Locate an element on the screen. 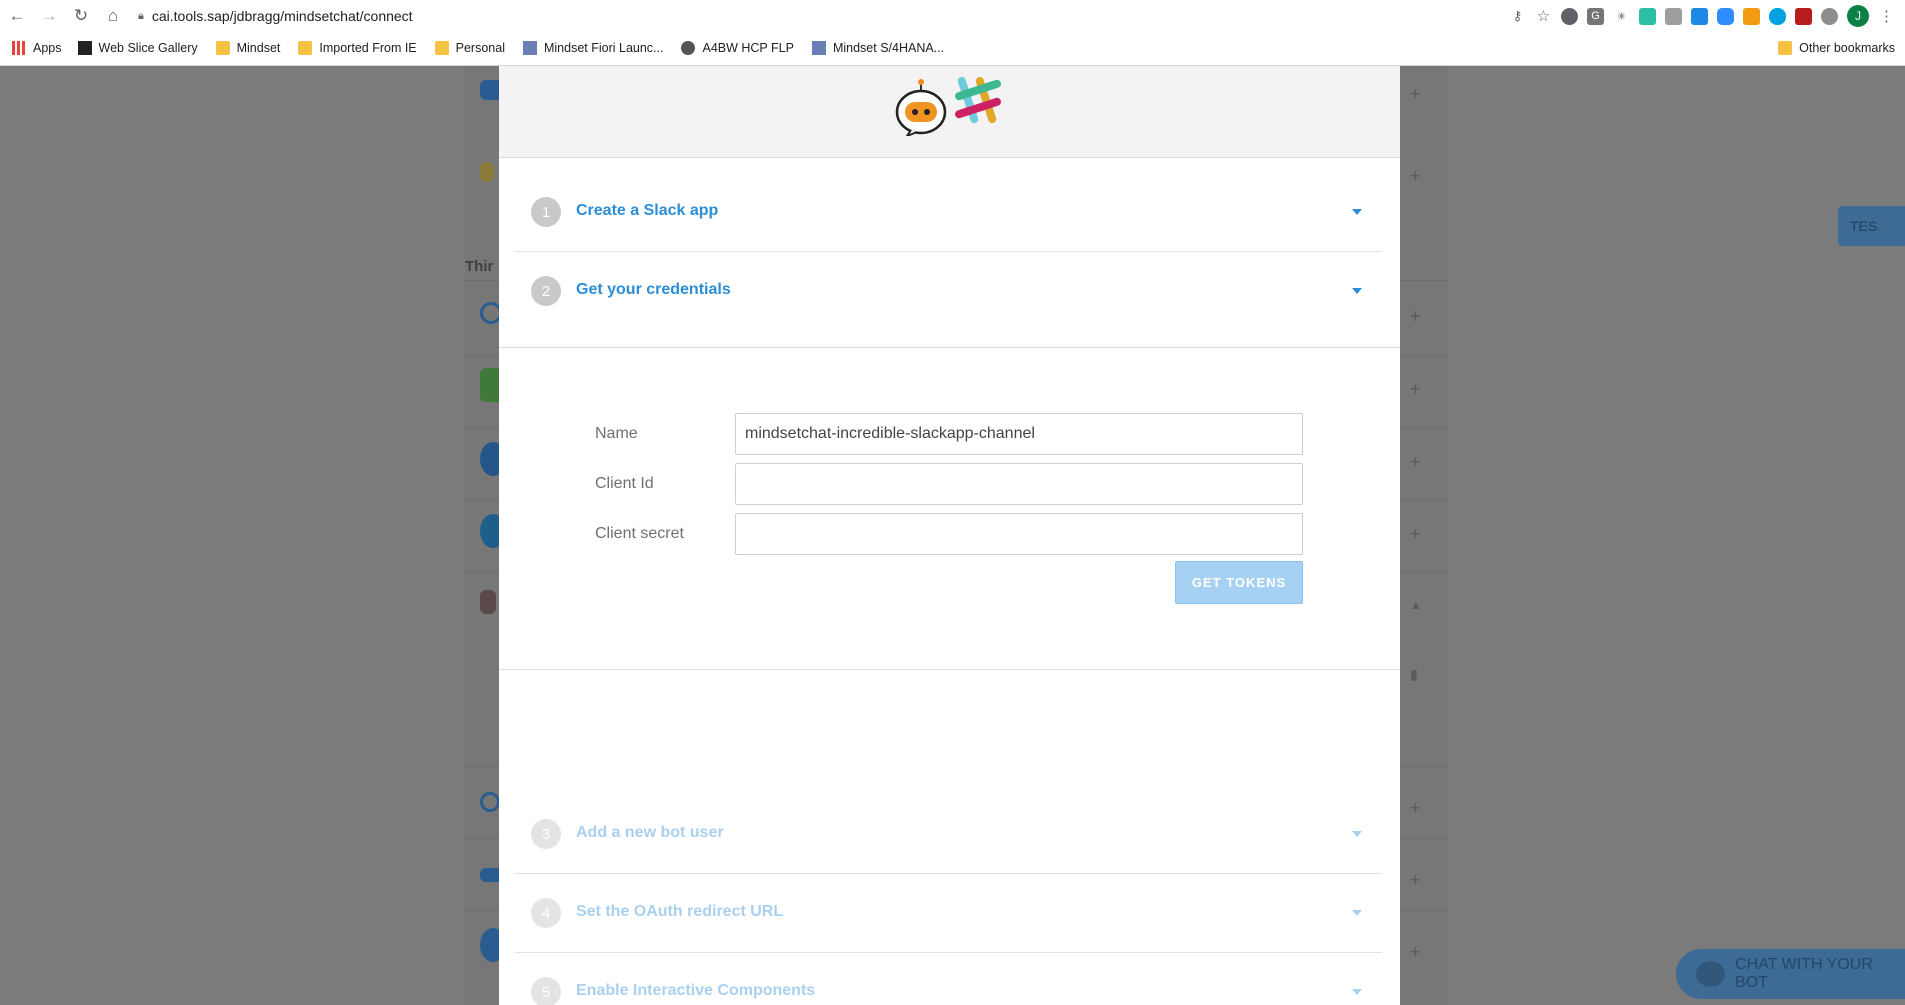 This screenshot has height=1005, width=1905. menu-icon: ⋮ is located at coordinates (1886, 16).